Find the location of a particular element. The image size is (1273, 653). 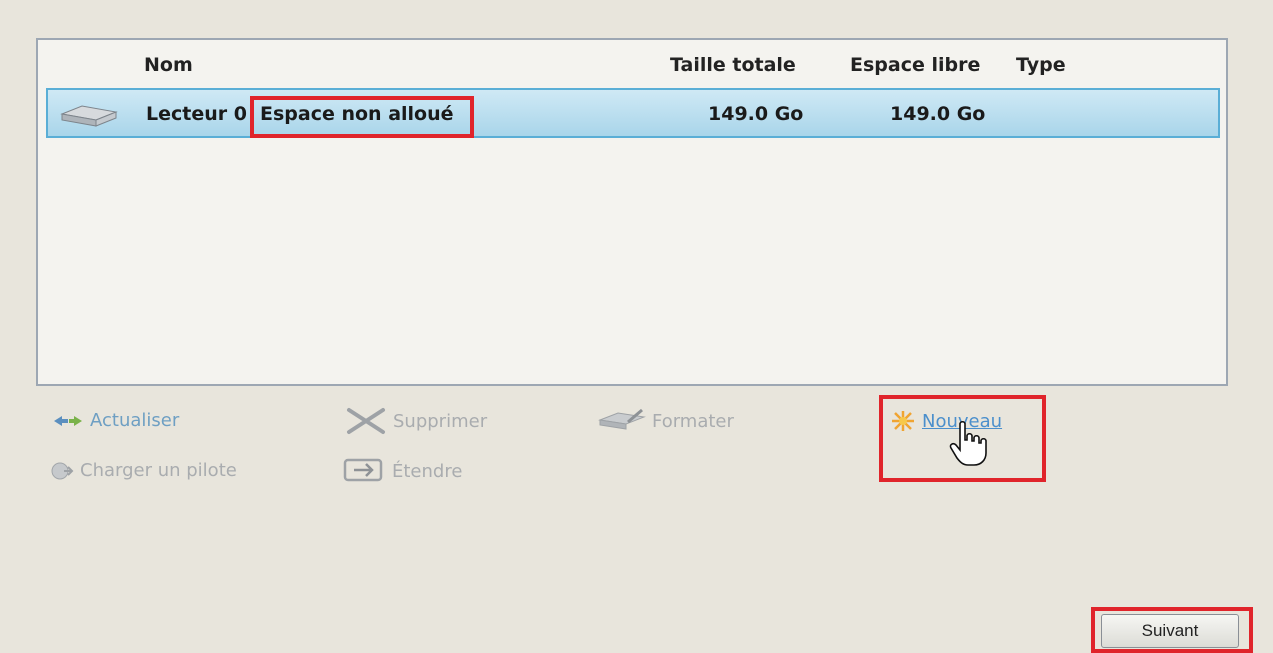

column-header-type: Type is located at coordinates (1041, 65).